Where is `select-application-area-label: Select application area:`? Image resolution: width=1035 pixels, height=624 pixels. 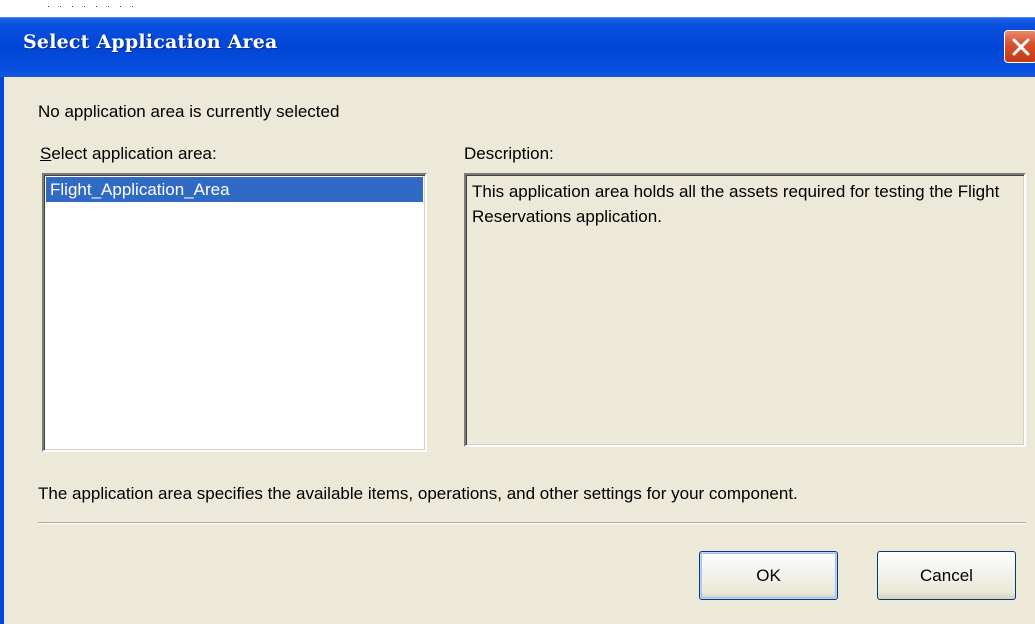
select-application-area-label: Select application area: is located at coordinates (128, 154).